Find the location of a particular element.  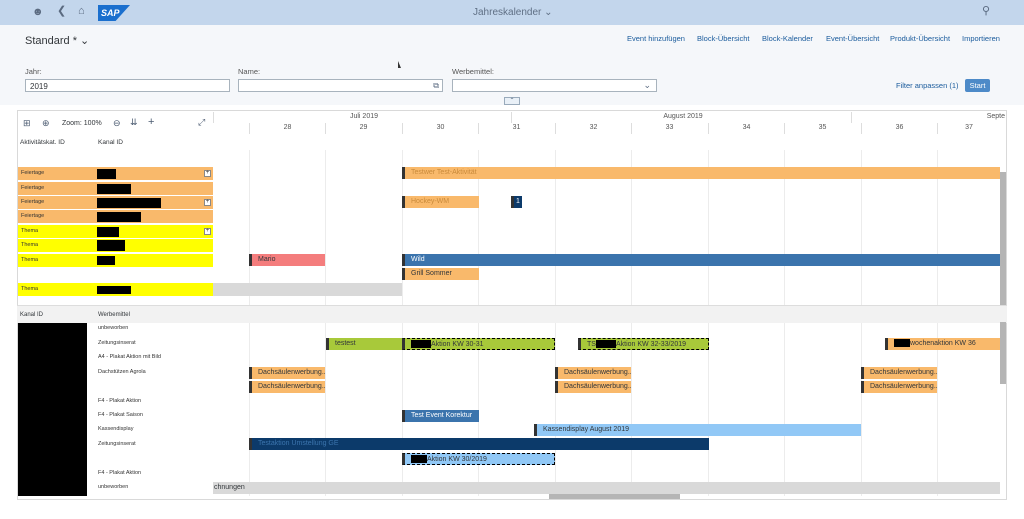

week-34: 34 is located at coordinates (746, 128).